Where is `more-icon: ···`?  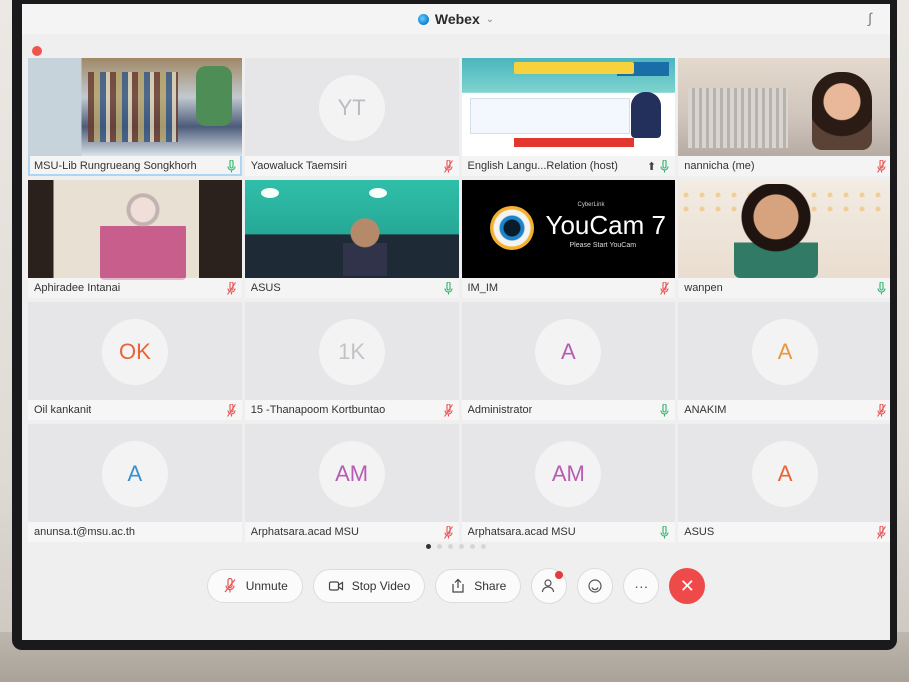
more-icon: ··· is located at coordinates (641, 586).